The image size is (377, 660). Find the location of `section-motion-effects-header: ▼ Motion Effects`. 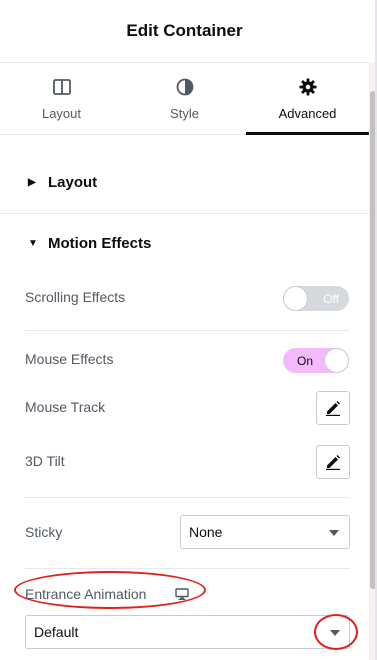

section-motion-effects-header: ▼ Motion Effects is located at coordinates (184, 243).